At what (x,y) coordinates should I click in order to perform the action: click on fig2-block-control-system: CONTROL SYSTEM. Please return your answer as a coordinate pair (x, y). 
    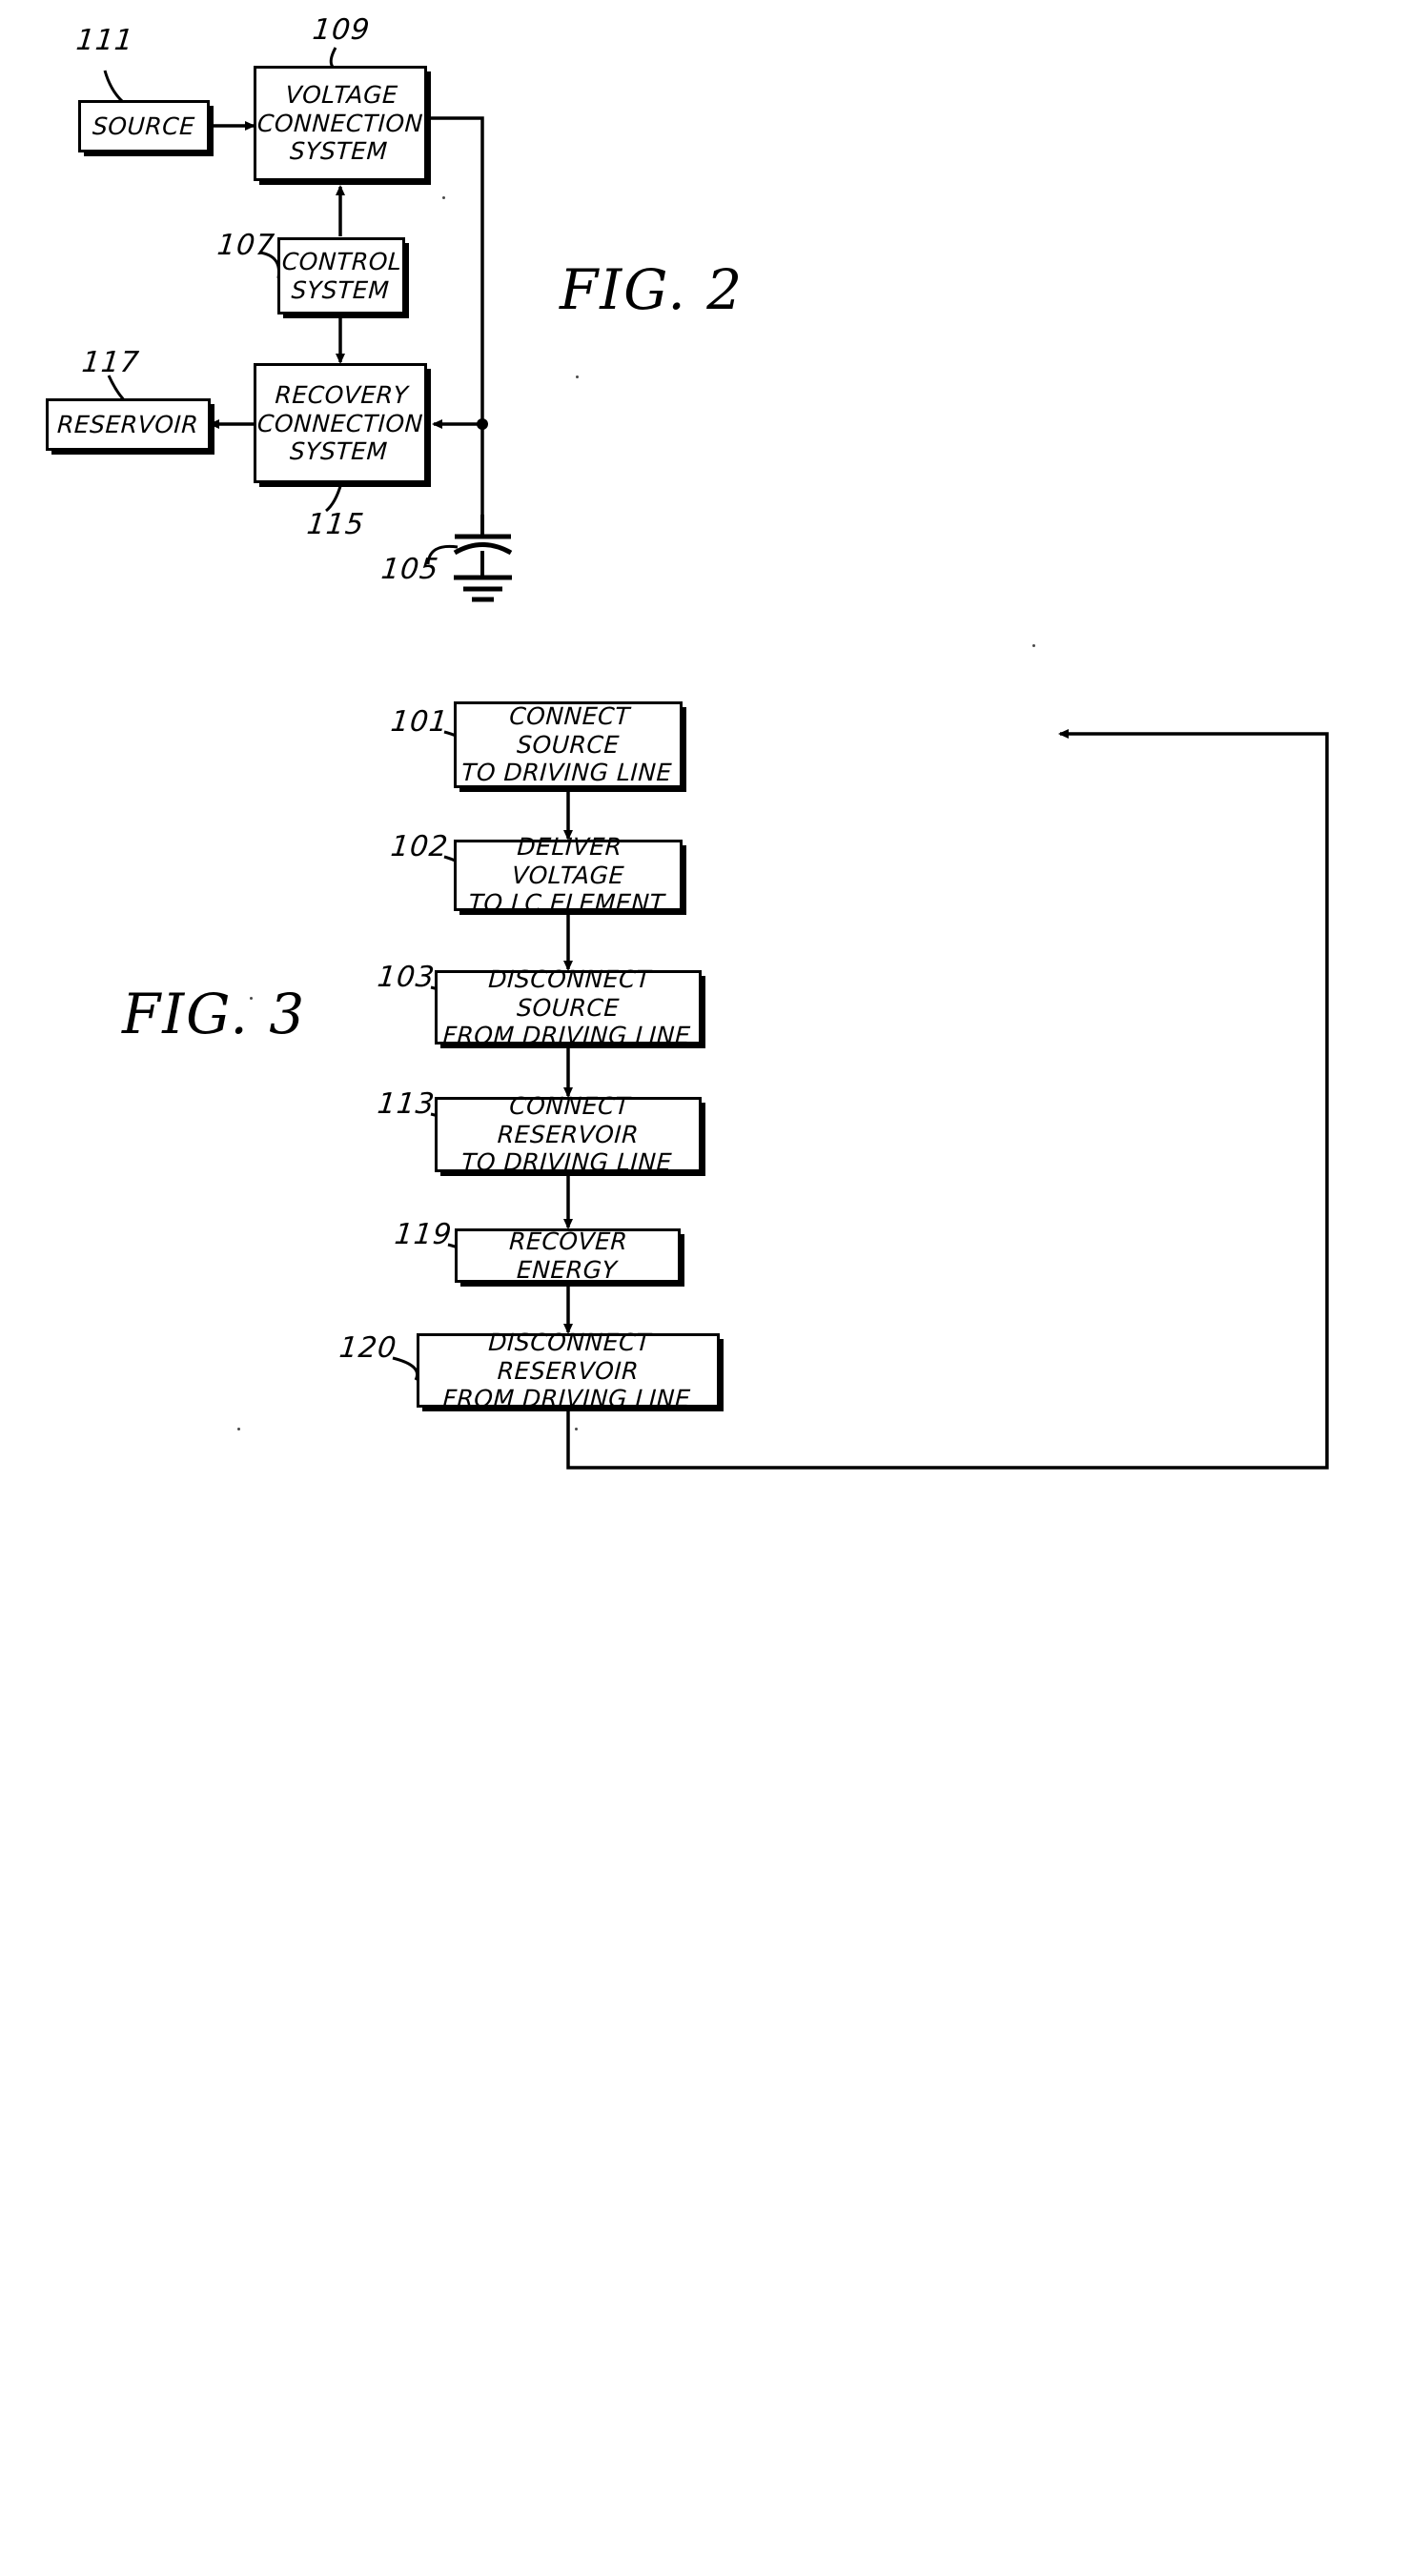
    Looking at the image, I should click on (341, 275).